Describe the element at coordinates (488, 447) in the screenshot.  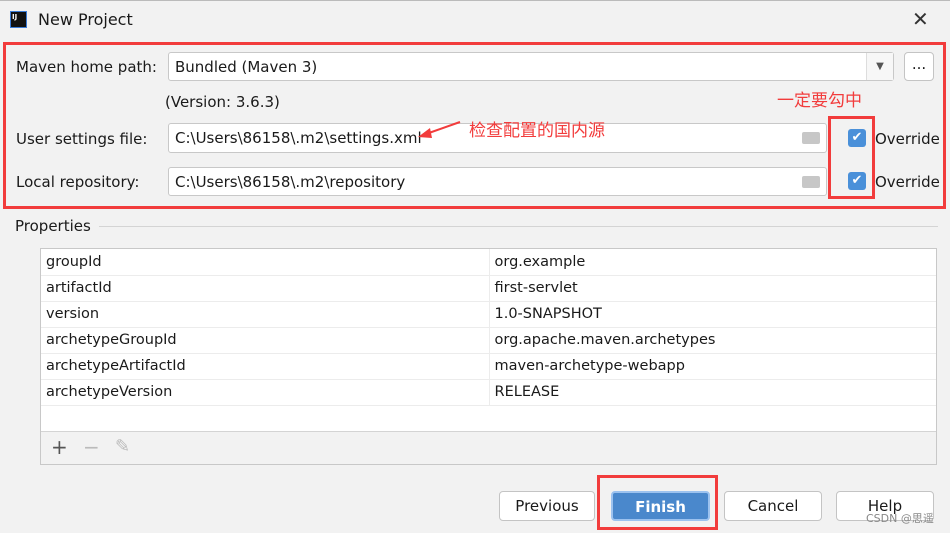
I see `properties-toolbar: + − ✎` at that location.